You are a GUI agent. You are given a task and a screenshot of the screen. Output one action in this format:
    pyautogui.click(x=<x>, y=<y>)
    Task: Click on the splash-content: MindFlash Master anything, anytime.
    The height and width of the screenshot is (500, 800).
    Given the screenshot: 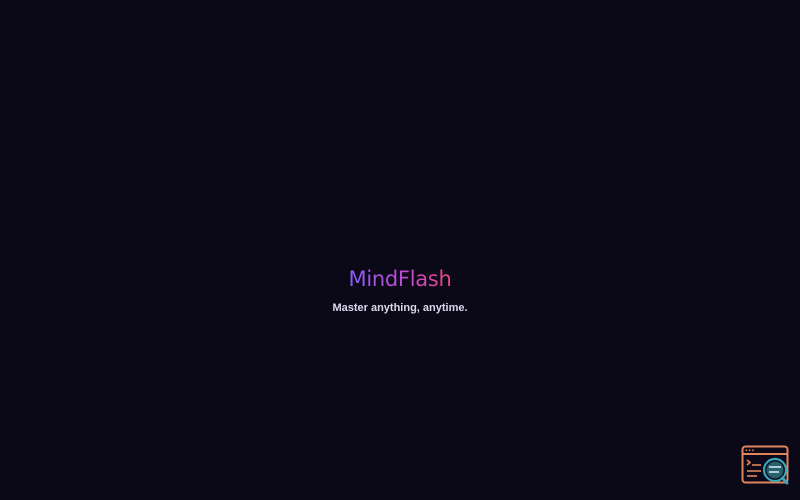 What is the action you would take?
    pyautogui.click(x=400, y=289)
    